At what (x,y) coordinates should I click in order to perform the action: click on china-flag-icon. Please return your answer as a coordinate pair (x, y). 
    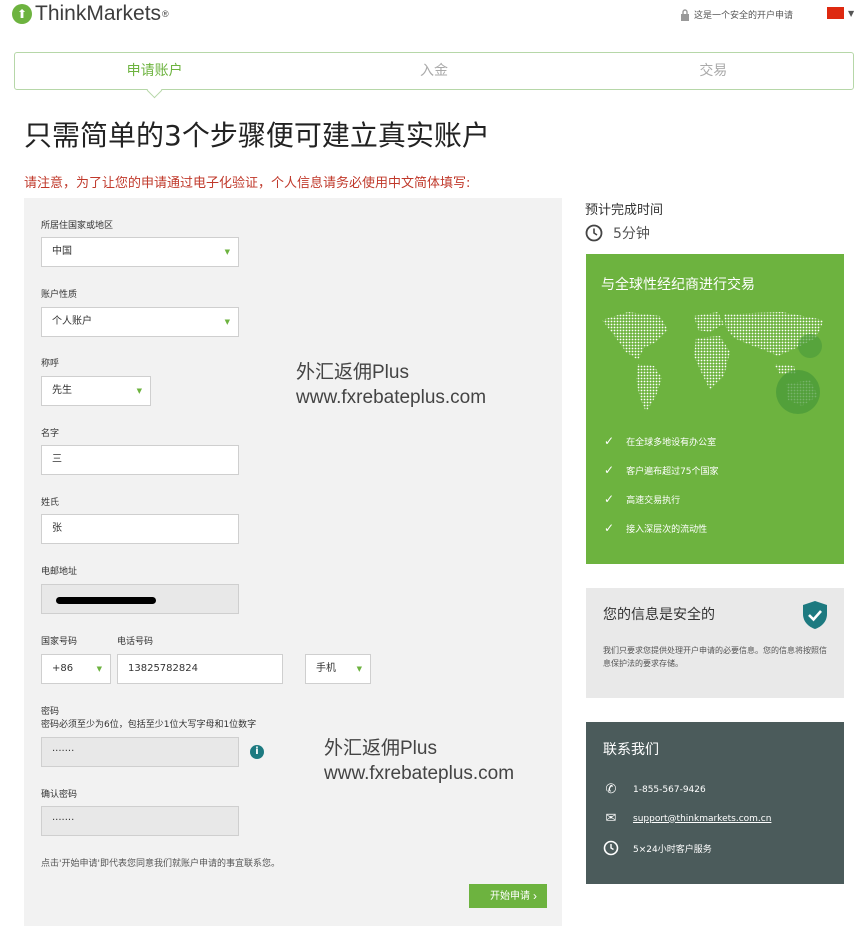
    Looking at the image, I should click on (835, 13).